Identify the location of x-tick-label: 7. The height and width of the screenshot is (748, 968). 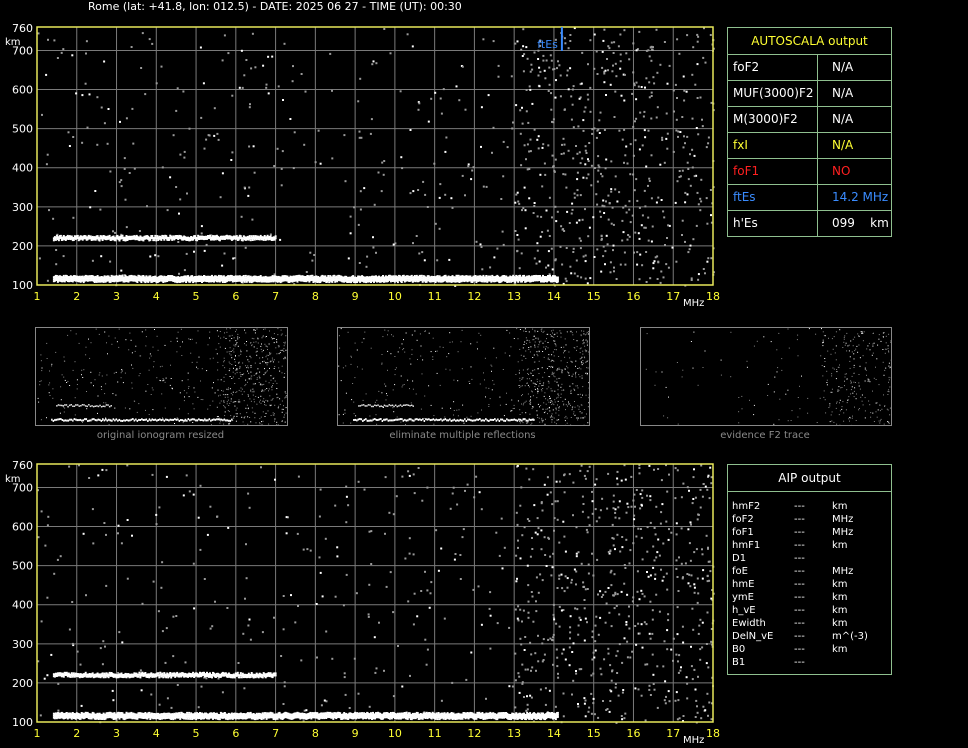
(275, 296).